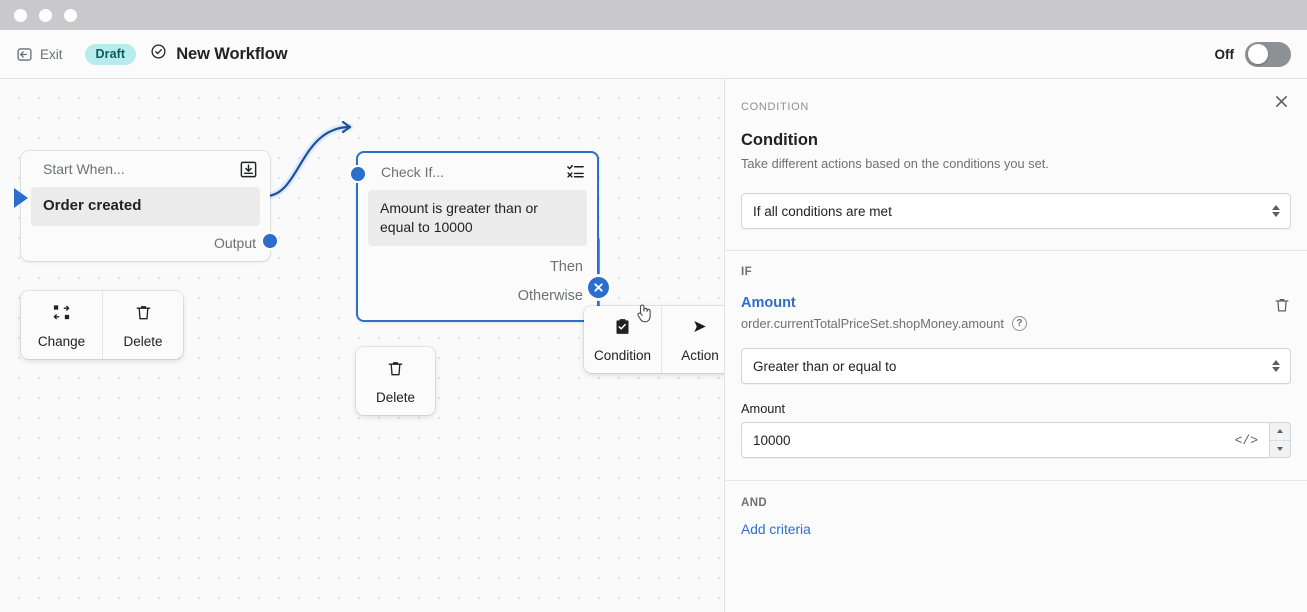 Image resolution: width=1307 pixels, height=612 pixels. Describe the element at coordinates (754, 503) in the screenshot. I see `and-section-label: AND` at that location.